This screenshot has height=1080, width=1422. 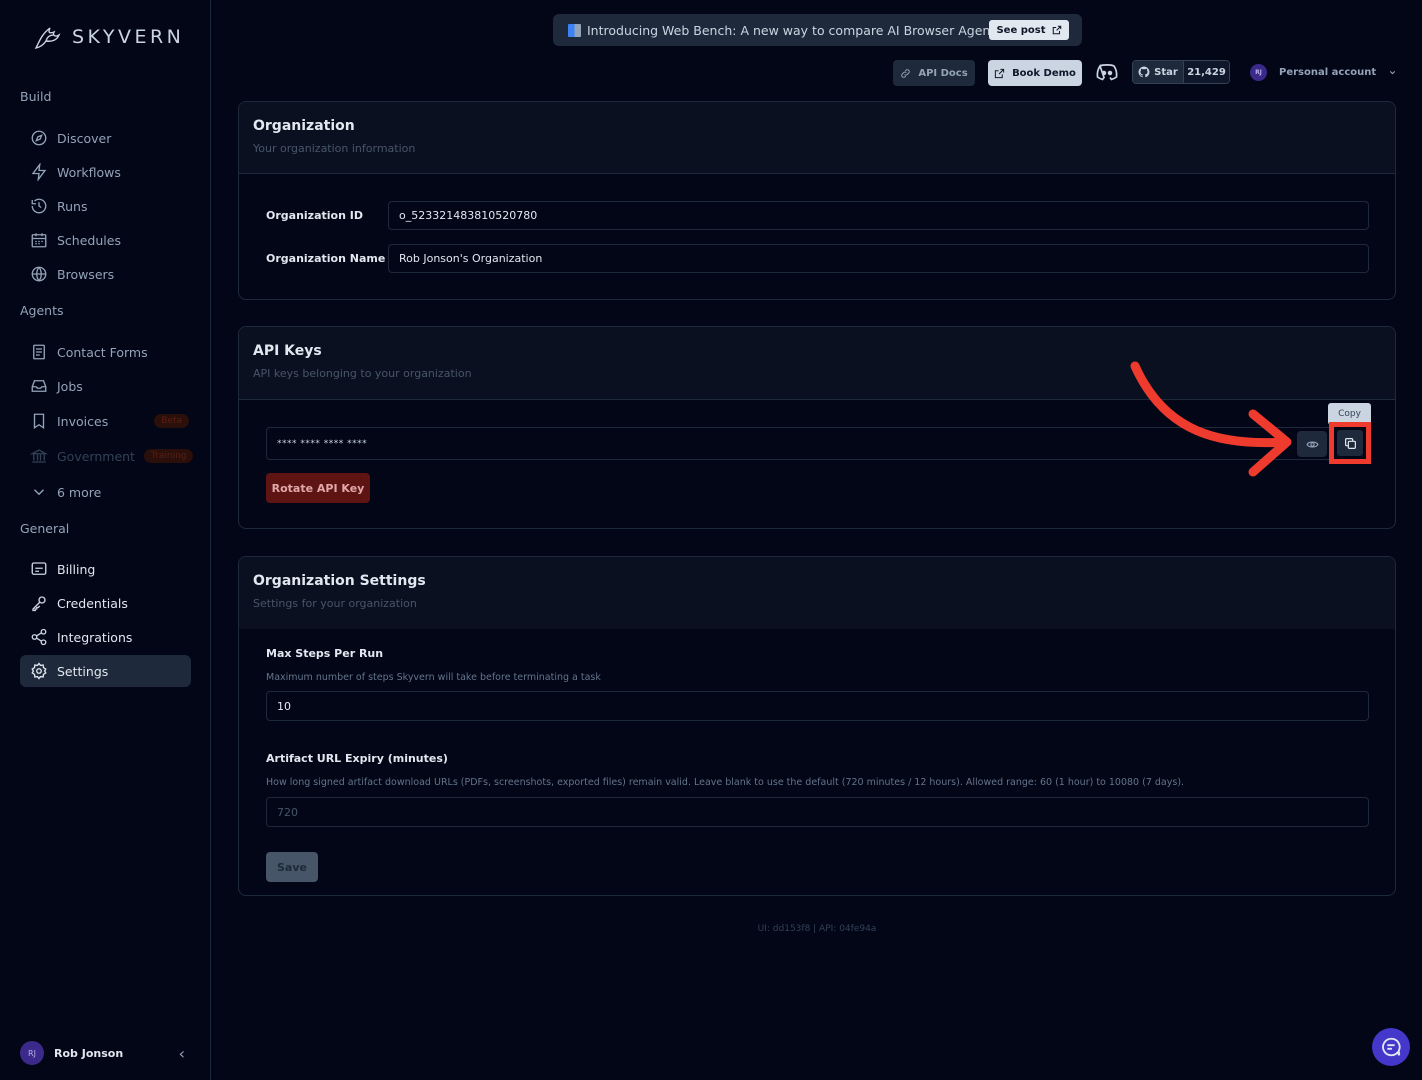 I want to click on sidebar-item-label: Billing, so click(x=76, y=569).